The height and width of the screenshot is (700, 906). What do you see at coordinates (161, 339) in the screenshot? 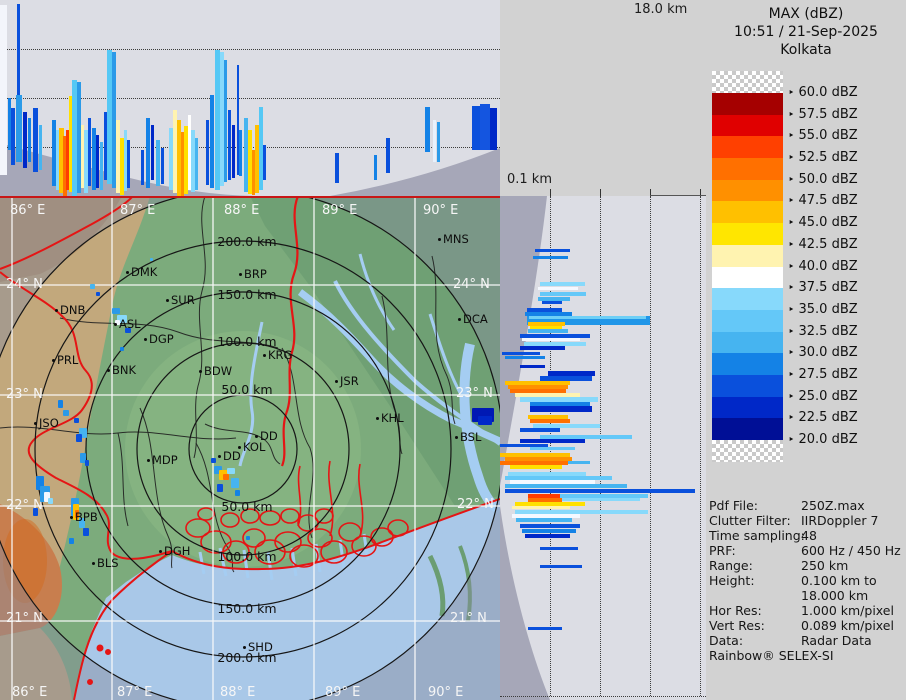
I see `city-label: DGP` at bounding box center [161, 339].